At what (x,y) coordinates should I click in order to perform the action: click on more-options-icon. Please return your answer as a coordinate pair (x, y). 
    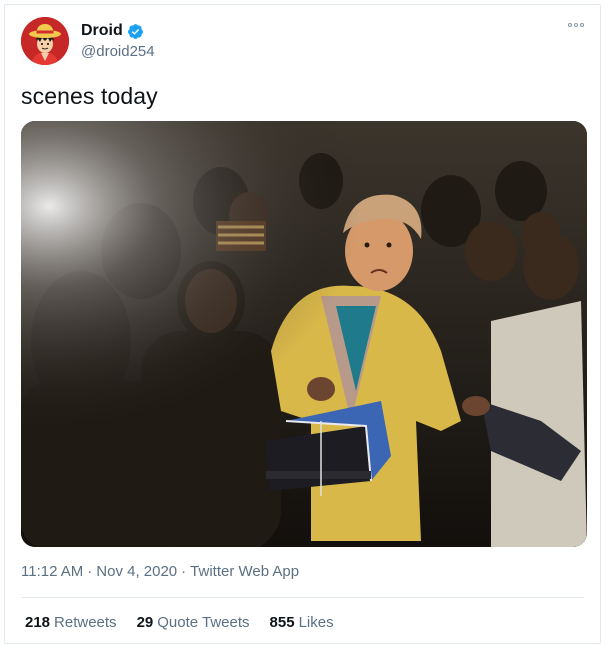
    Looking at the image, I should click on (576, 25).